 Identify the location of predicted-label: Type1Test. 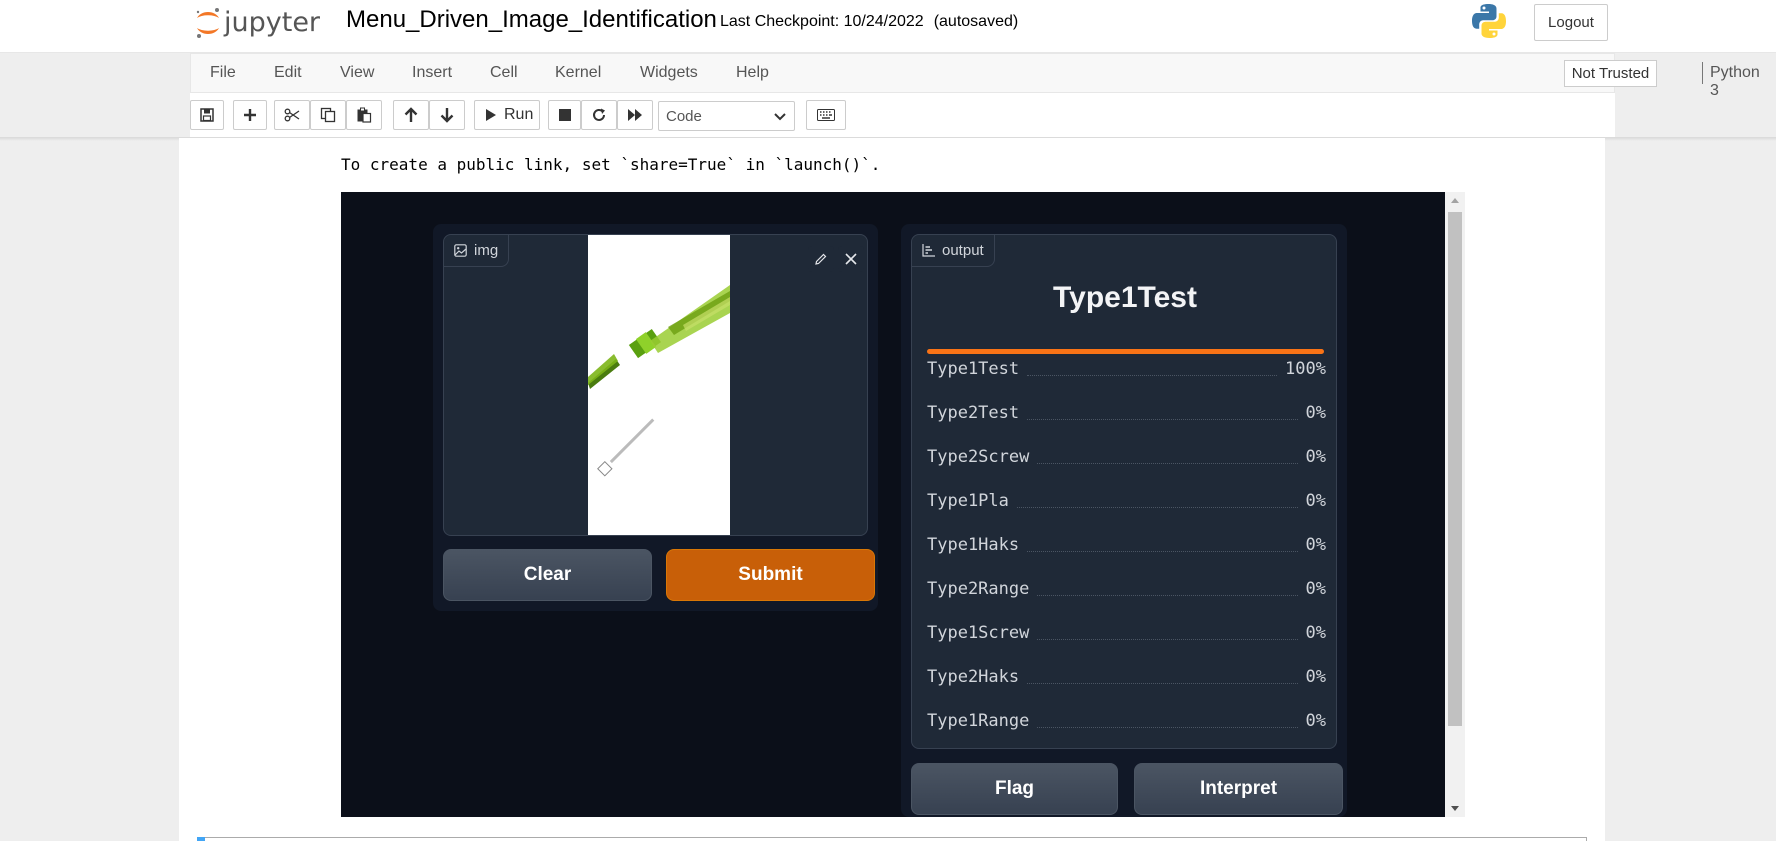
(1125, 297).